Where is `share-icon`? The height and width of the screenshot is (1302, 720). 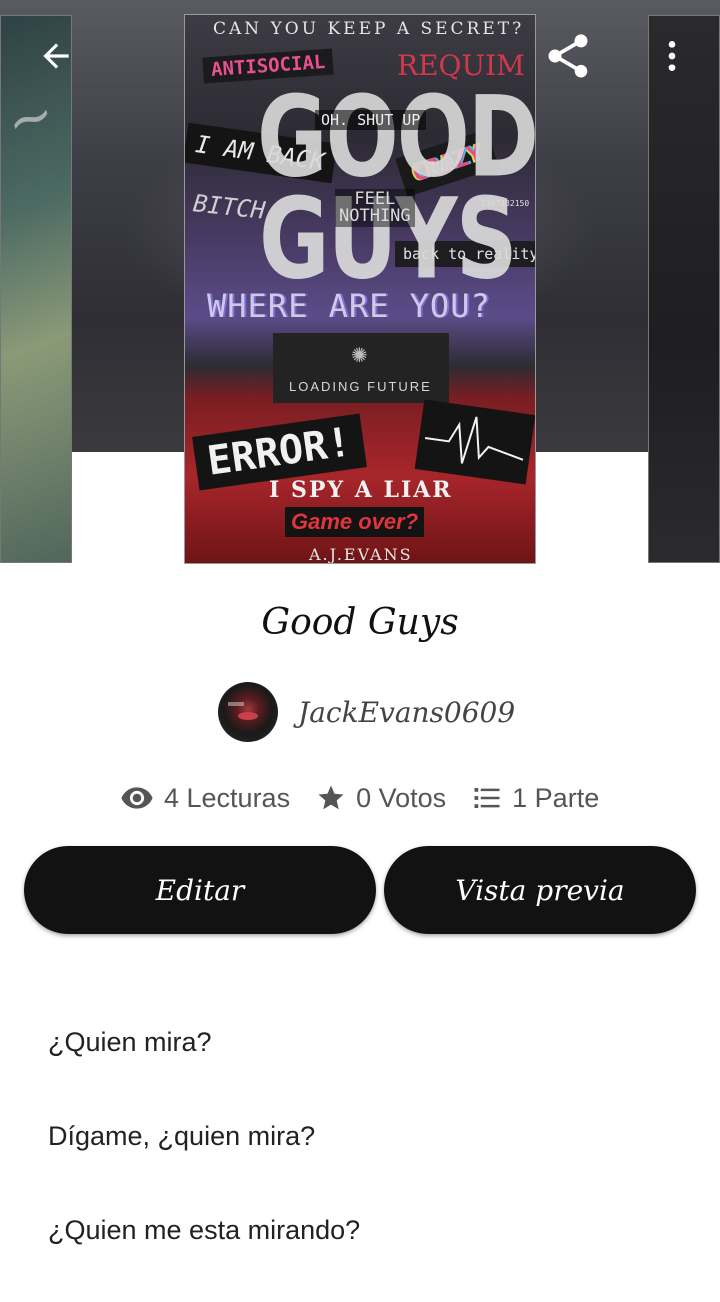 share-icon is located at coordinates (568, 56).